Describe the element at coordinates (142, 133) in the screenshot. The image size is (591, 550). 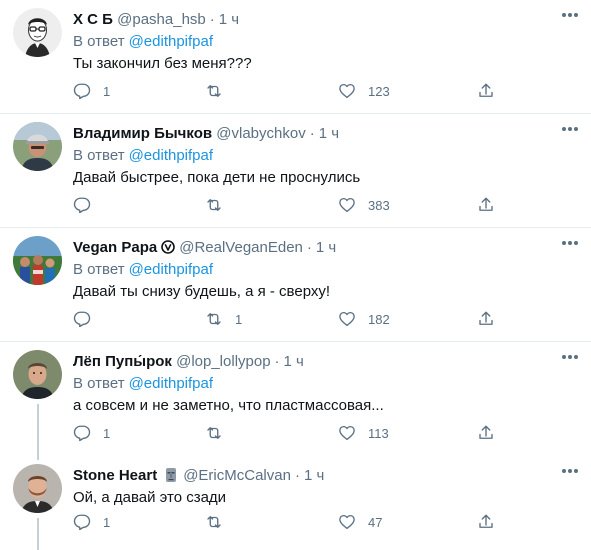
I see `display-name: Владимир Бычков` at that location.